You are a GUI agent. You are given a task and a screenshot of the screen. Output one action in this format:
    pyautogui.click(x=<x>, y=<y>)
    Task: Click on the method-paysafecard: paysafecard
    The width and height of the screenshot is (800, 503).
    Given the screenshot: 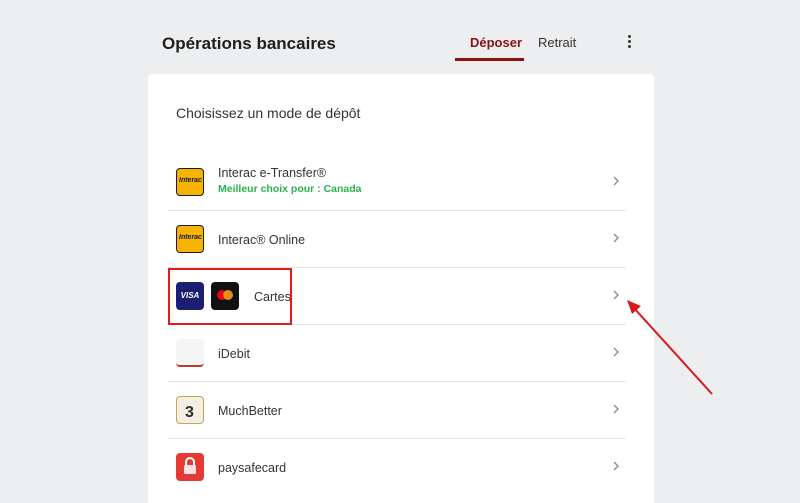 What is the action you would take?
    pyautogui.click(x=397, y=467)
    